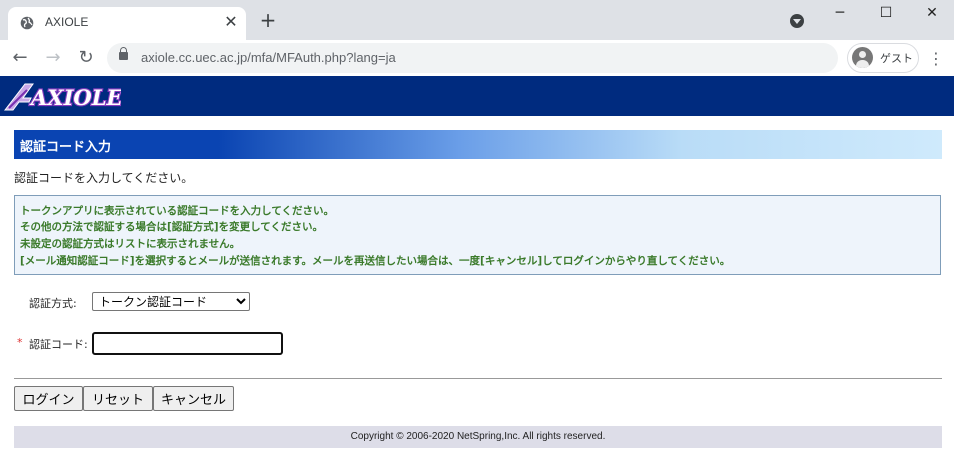 The height and width of the screenshot is (465, 954). I want to click on avatar-icon, so click(862, 57).